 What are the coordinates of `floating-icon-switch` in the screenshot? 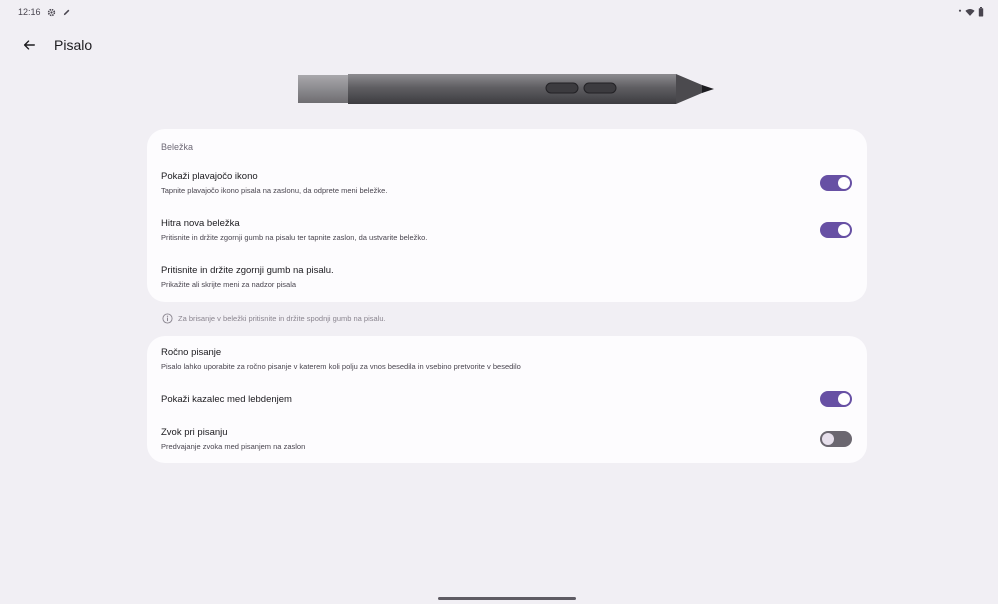 It's located at (836, 183).